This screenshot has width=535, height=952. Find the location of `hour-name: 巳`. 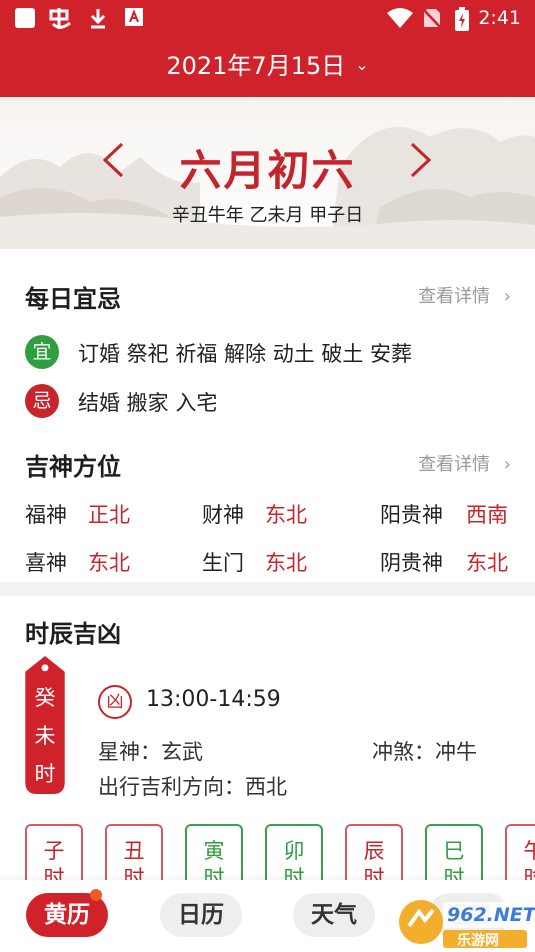

hour-name: 巳 is located at coordinates (454, 851).